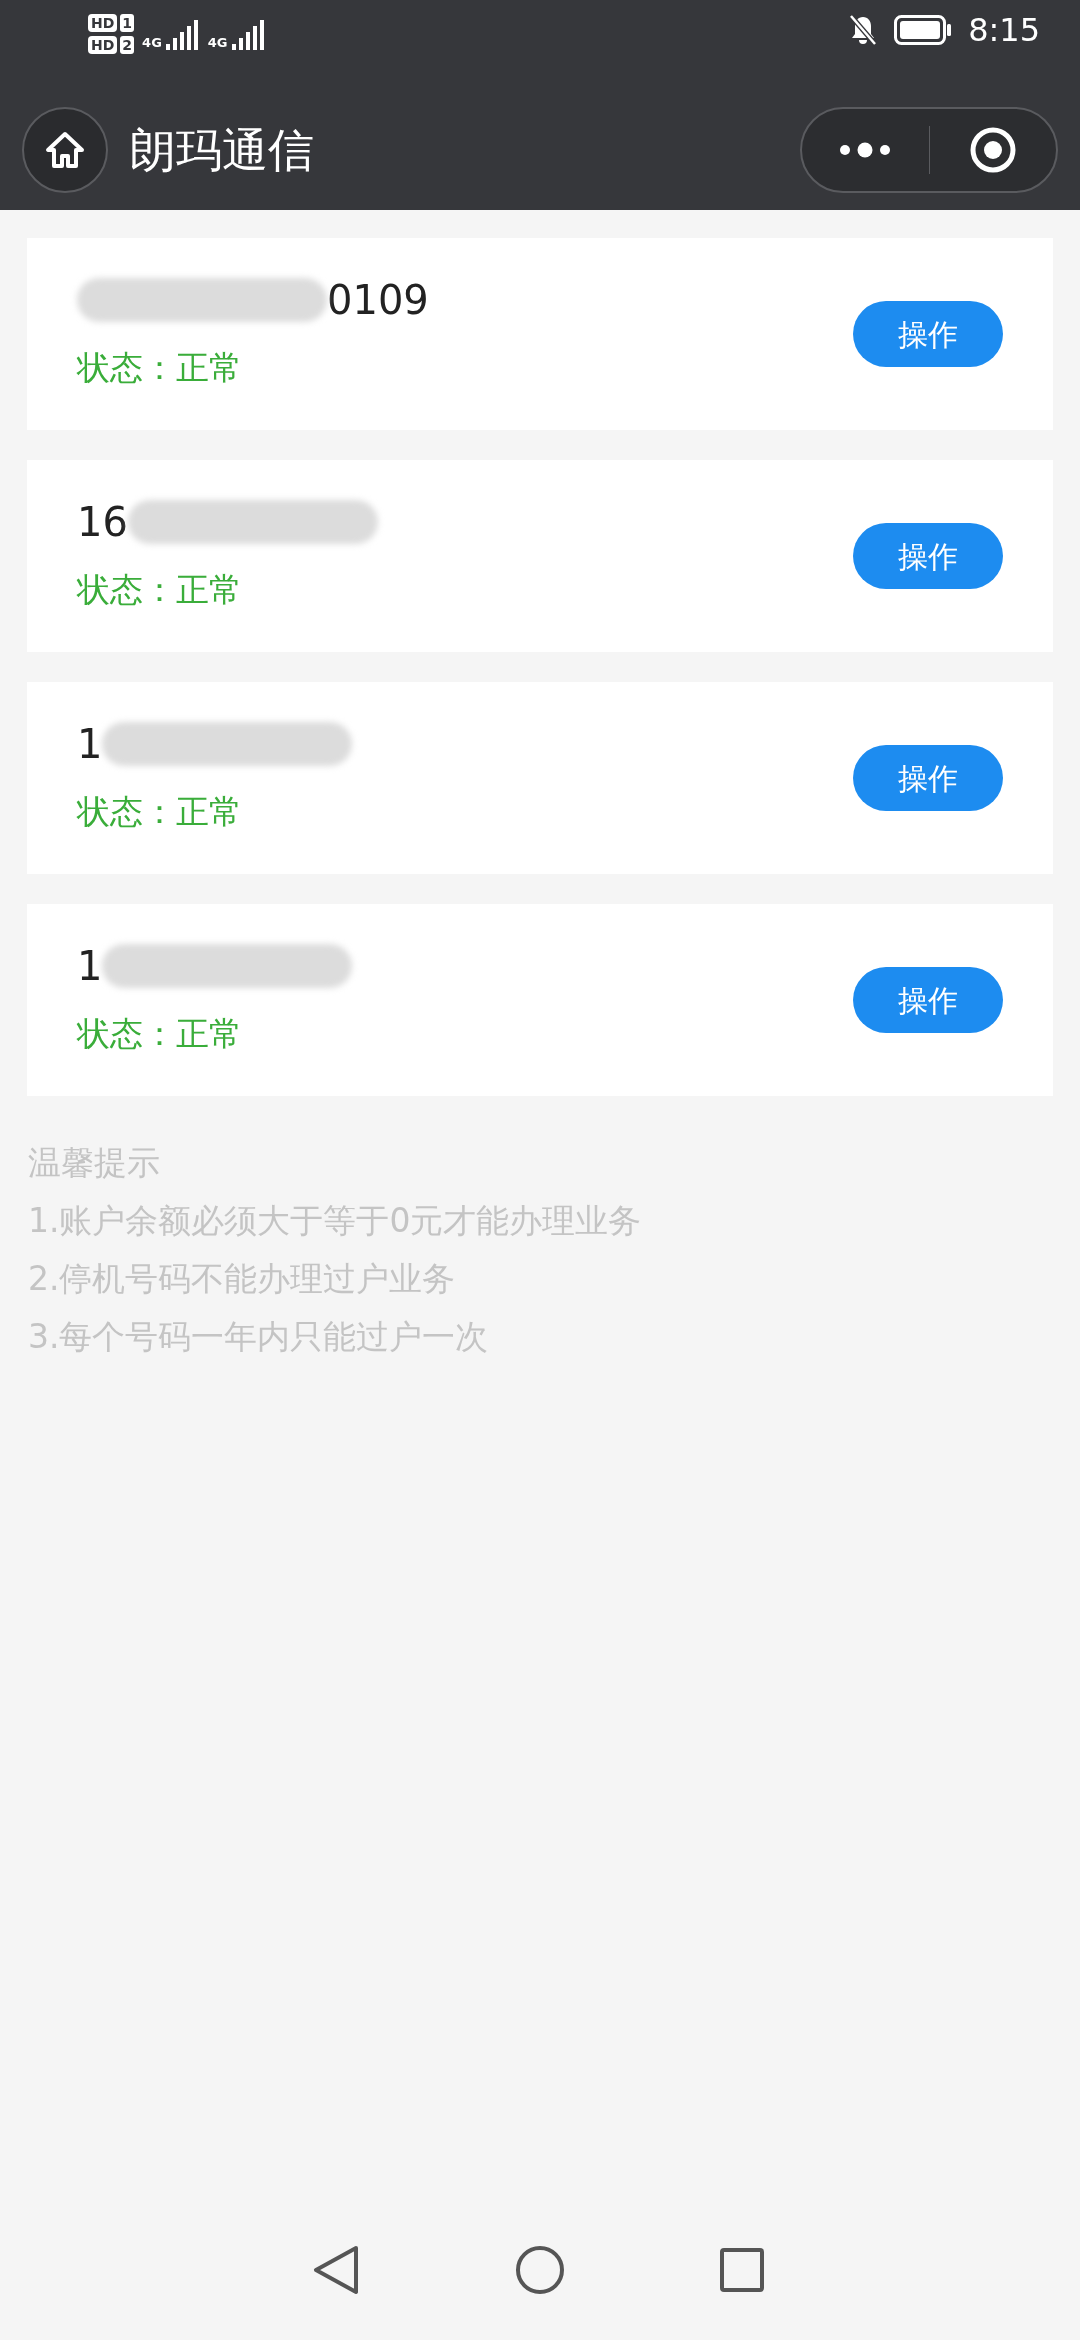 The height and width of the screenshot is (2340, 1080). Describe the element at coordinates (1004, 30) in the screenshot. I see `clock-time: 8:15` at that location.